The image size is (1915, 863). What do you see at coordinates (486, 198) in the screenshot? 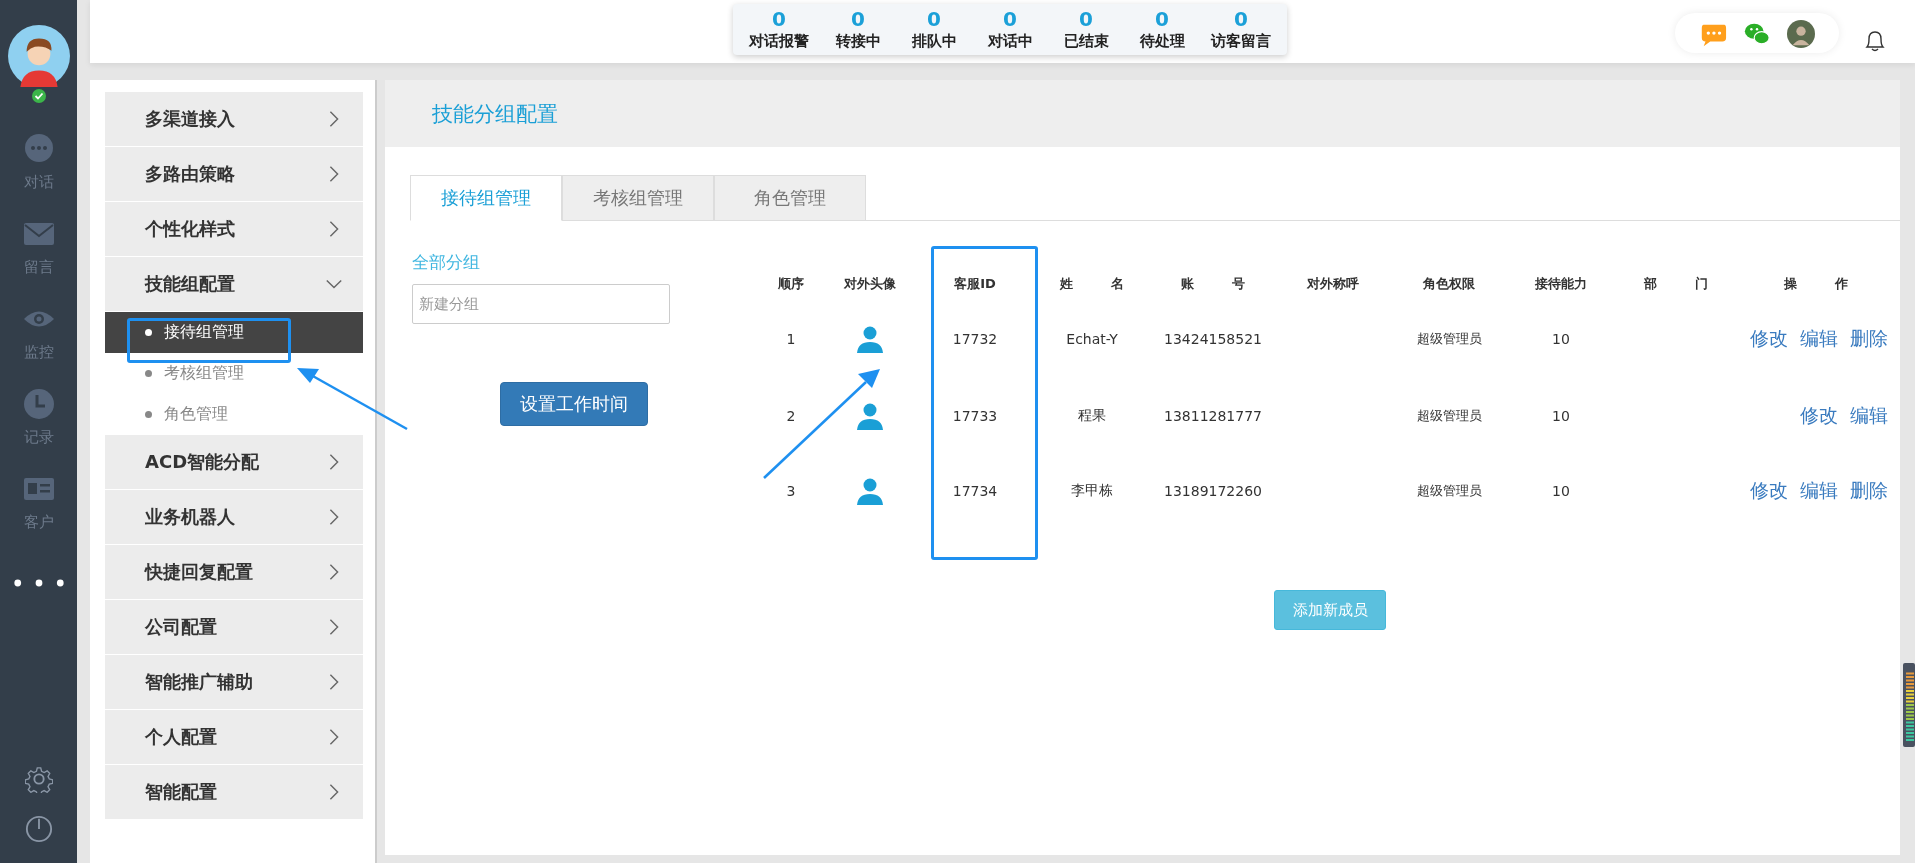
I see `tab: 接待组管理` at bounding box center [486, 198].